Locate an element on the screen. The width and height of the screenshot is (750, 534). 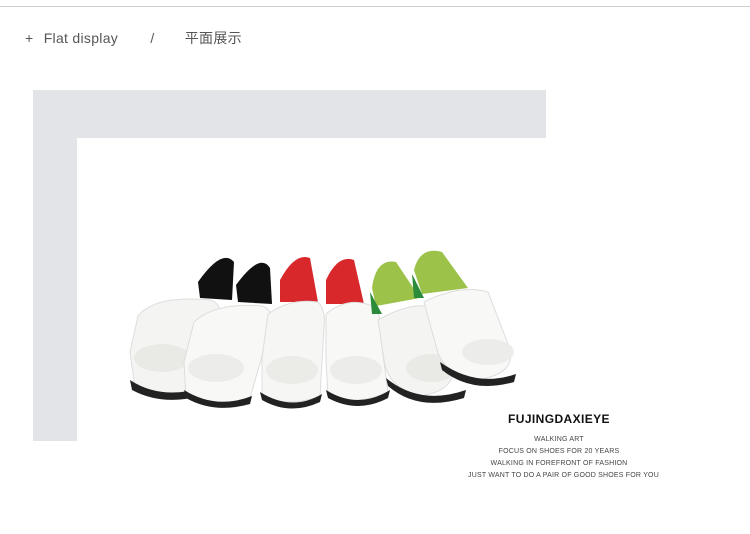
plus-icon: + is located at coordinates (29, 38).